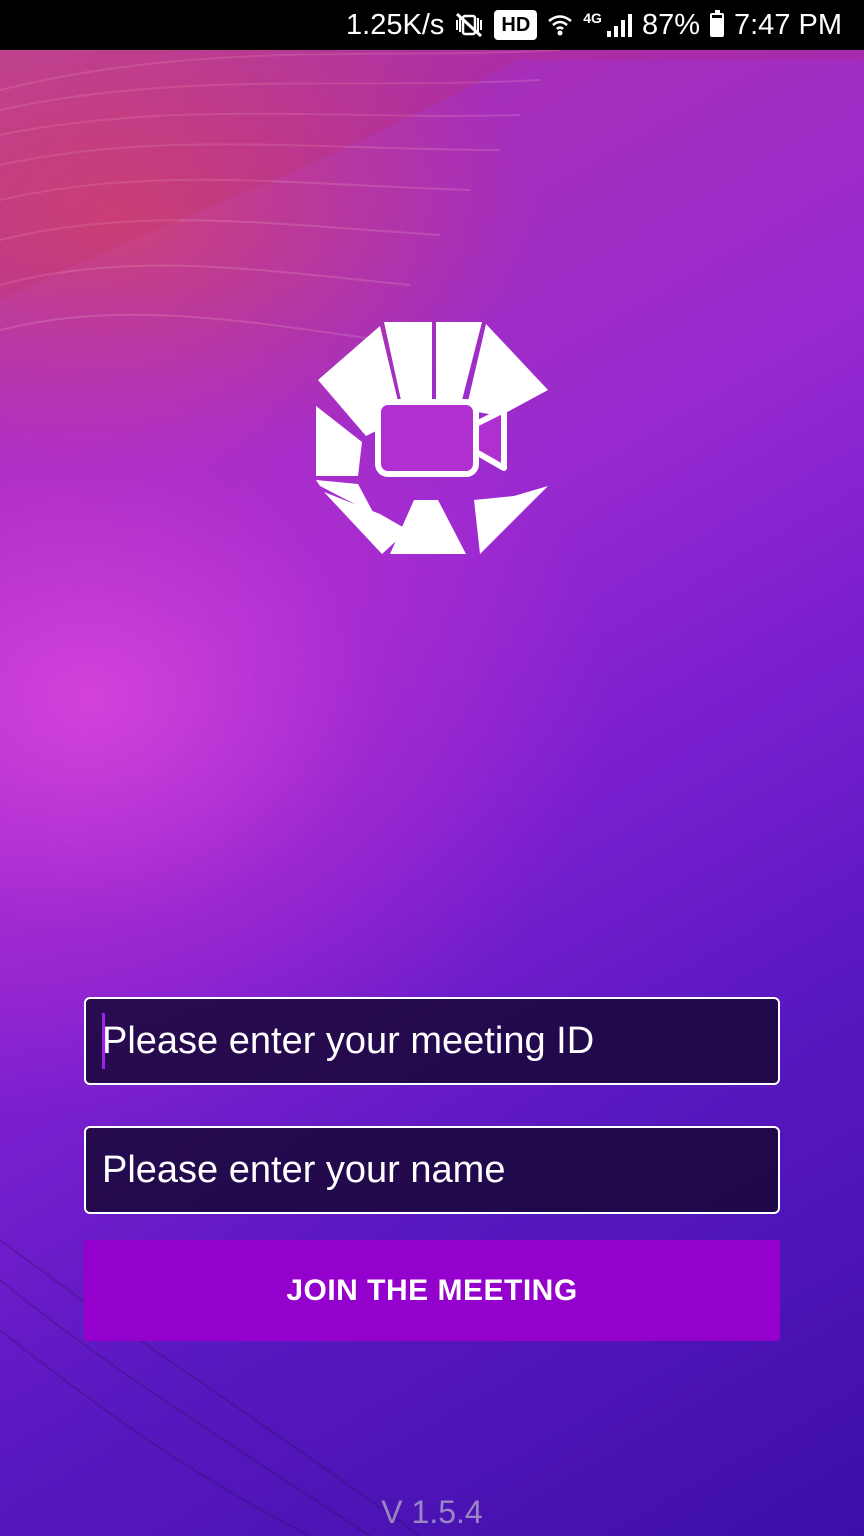  I want to click on battery-fill, so click(717, 26).